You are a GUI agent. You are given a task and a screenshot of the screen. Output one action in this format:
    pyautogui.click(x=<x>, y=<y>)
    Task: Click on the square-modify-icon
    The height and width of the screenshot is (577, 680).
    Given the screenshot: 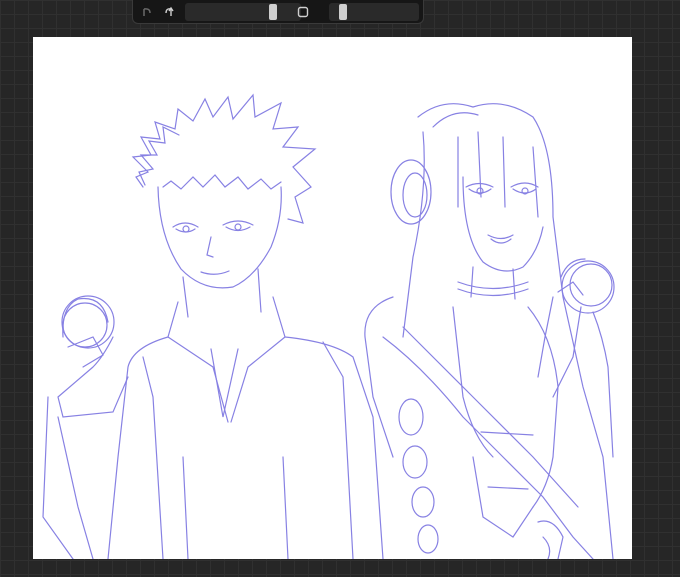 What is the action you would take?
    pyautogui.click(x=303, y=12)
    